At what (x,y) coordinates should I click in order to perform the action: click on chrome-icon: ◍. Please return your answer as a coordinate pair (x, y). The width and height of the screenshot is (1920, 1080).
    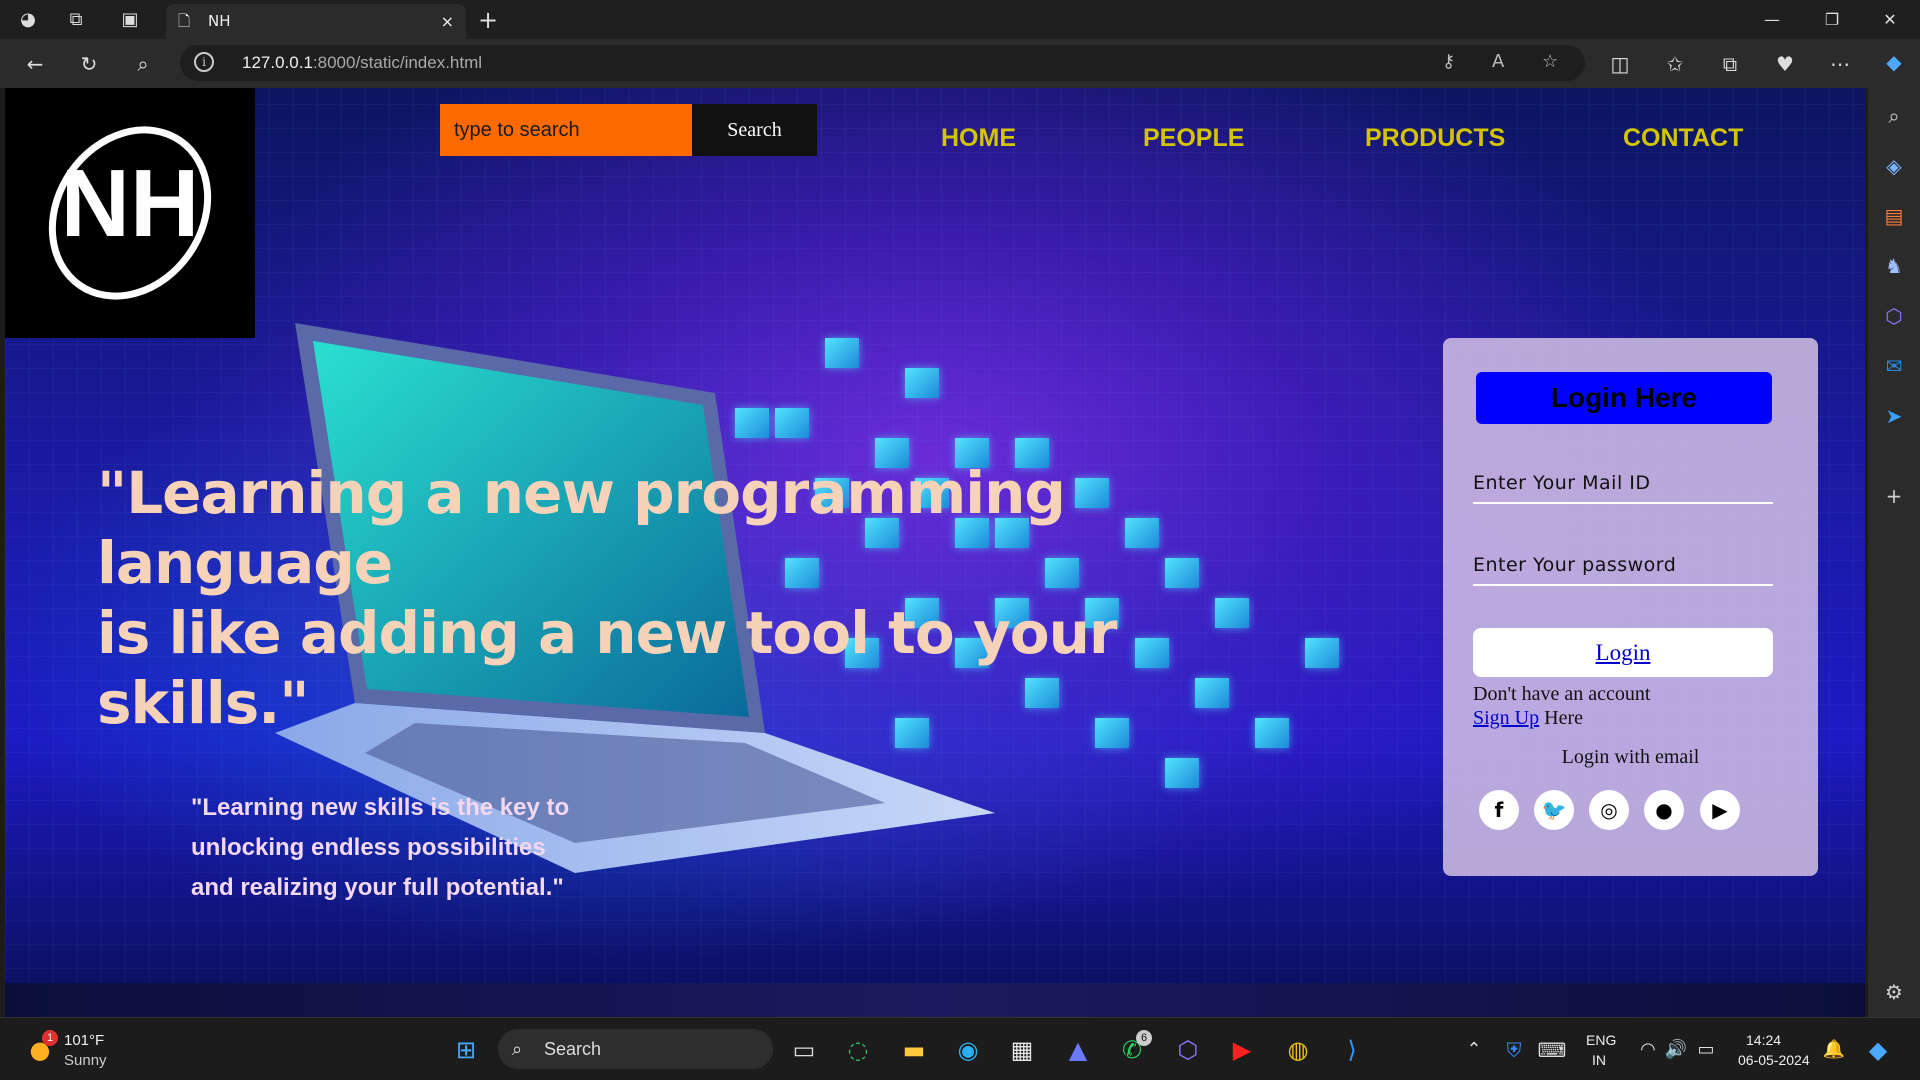
    Looking at the image, I should click on (1298, 1050).